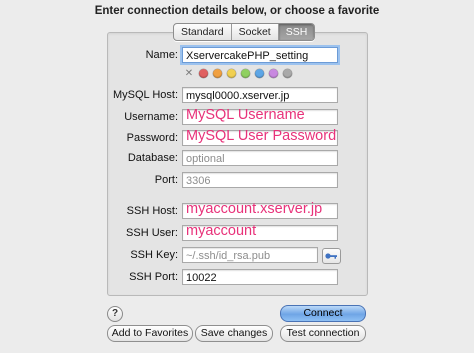  What do you see at coordinates (245, 115) in the screenshot?
I see `username-annotation: MySQL Username` at bounding box center [245, 115].